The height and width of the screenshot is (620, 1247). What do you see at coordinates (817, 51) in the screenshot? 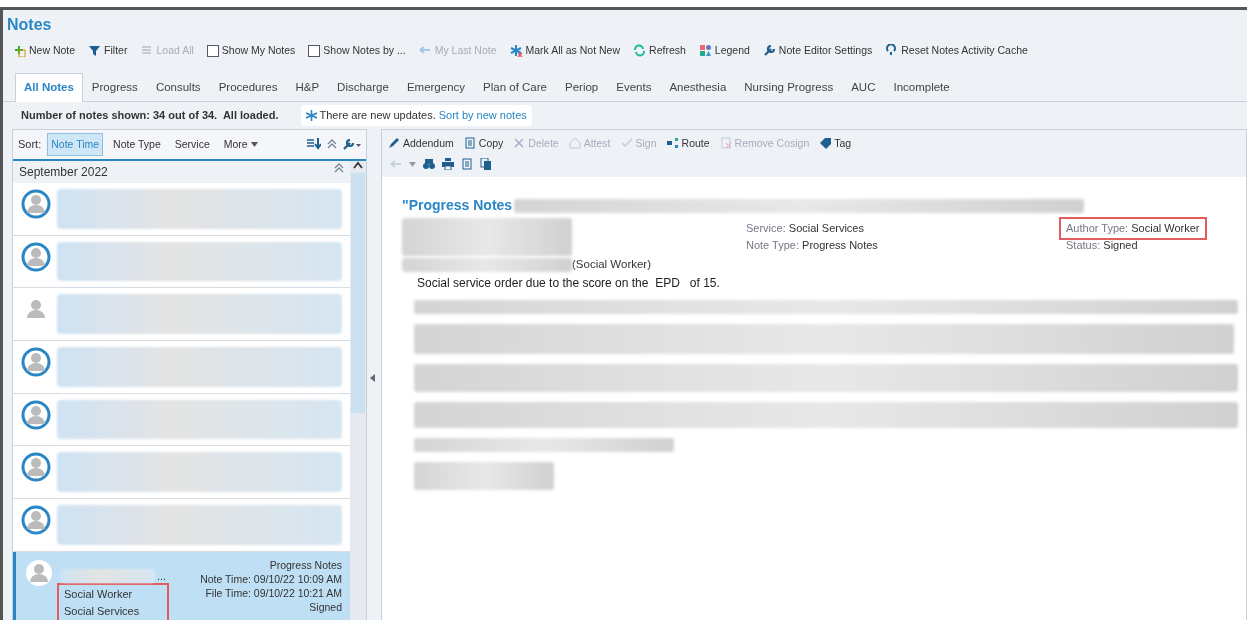
I see `toolbar-button: Note Editor Settings` at bounding box center [817, 51].